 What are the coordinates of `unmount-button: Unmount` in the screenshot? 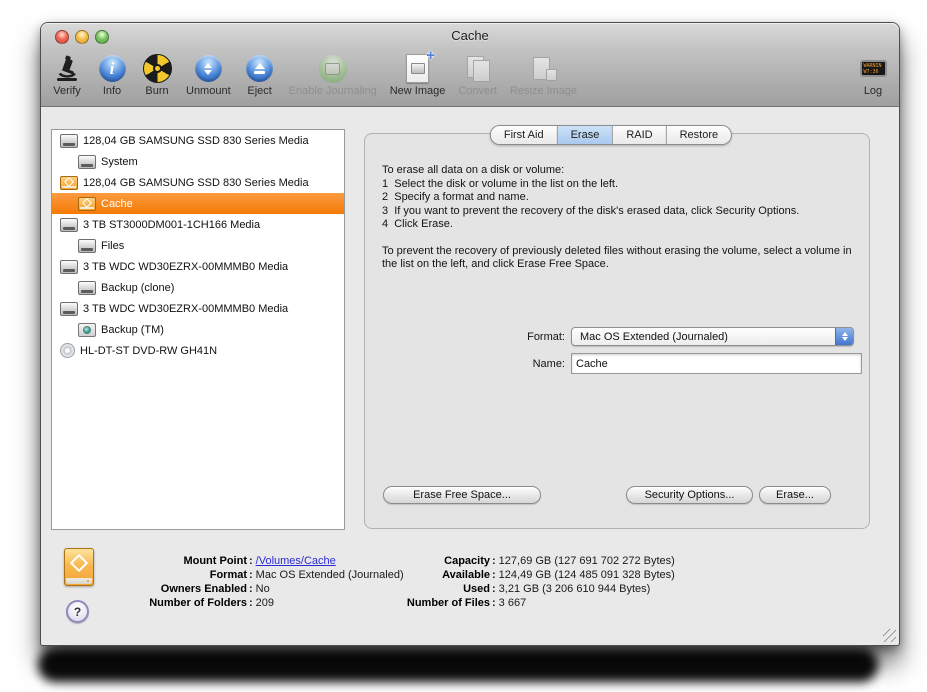 It's located at (208, 75).